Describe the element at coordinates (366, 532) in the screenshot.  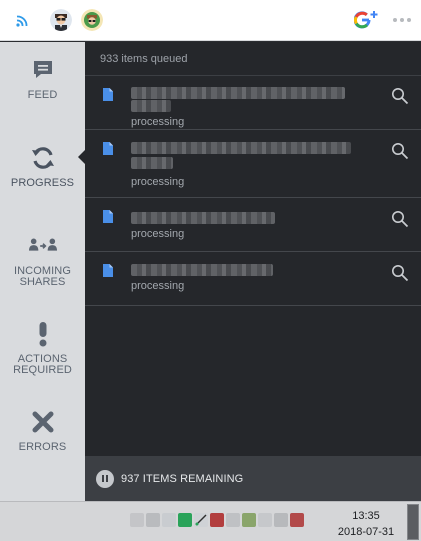
I see `clock-date: 2018-07-31` at that location.